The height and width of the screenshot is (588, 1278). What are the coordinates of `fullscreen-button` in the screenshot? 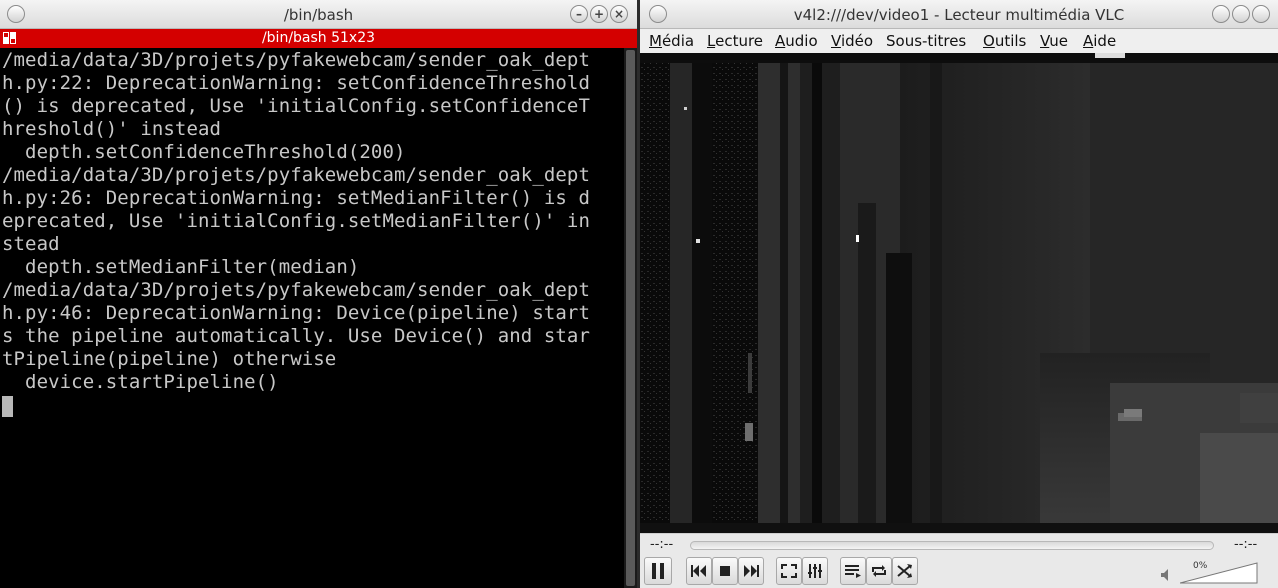 It's located at (789, 571).